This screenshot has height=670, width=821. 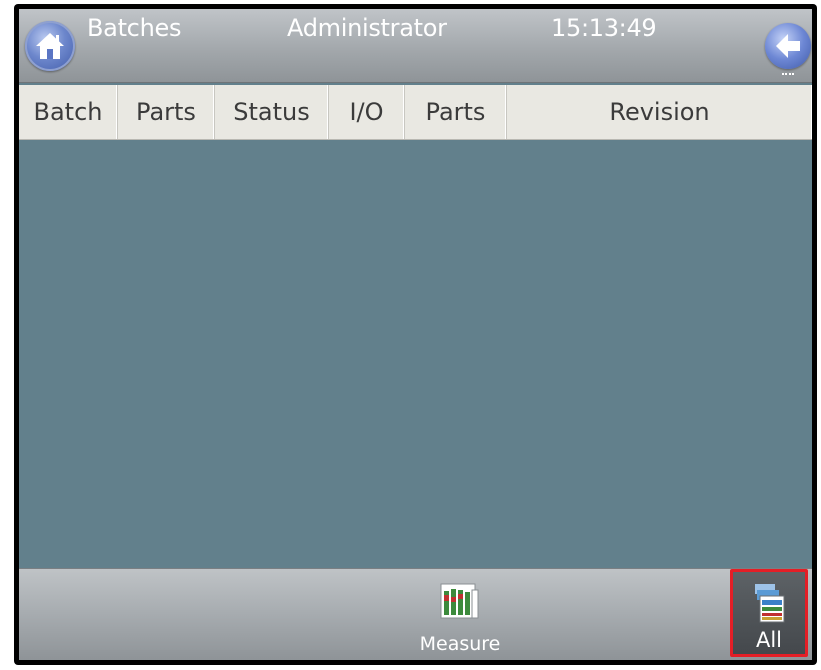 What do you see at coordinates (604, 28) in the screenshot?
I see `clock: 15:13:49` at bounding box center [604, 28].